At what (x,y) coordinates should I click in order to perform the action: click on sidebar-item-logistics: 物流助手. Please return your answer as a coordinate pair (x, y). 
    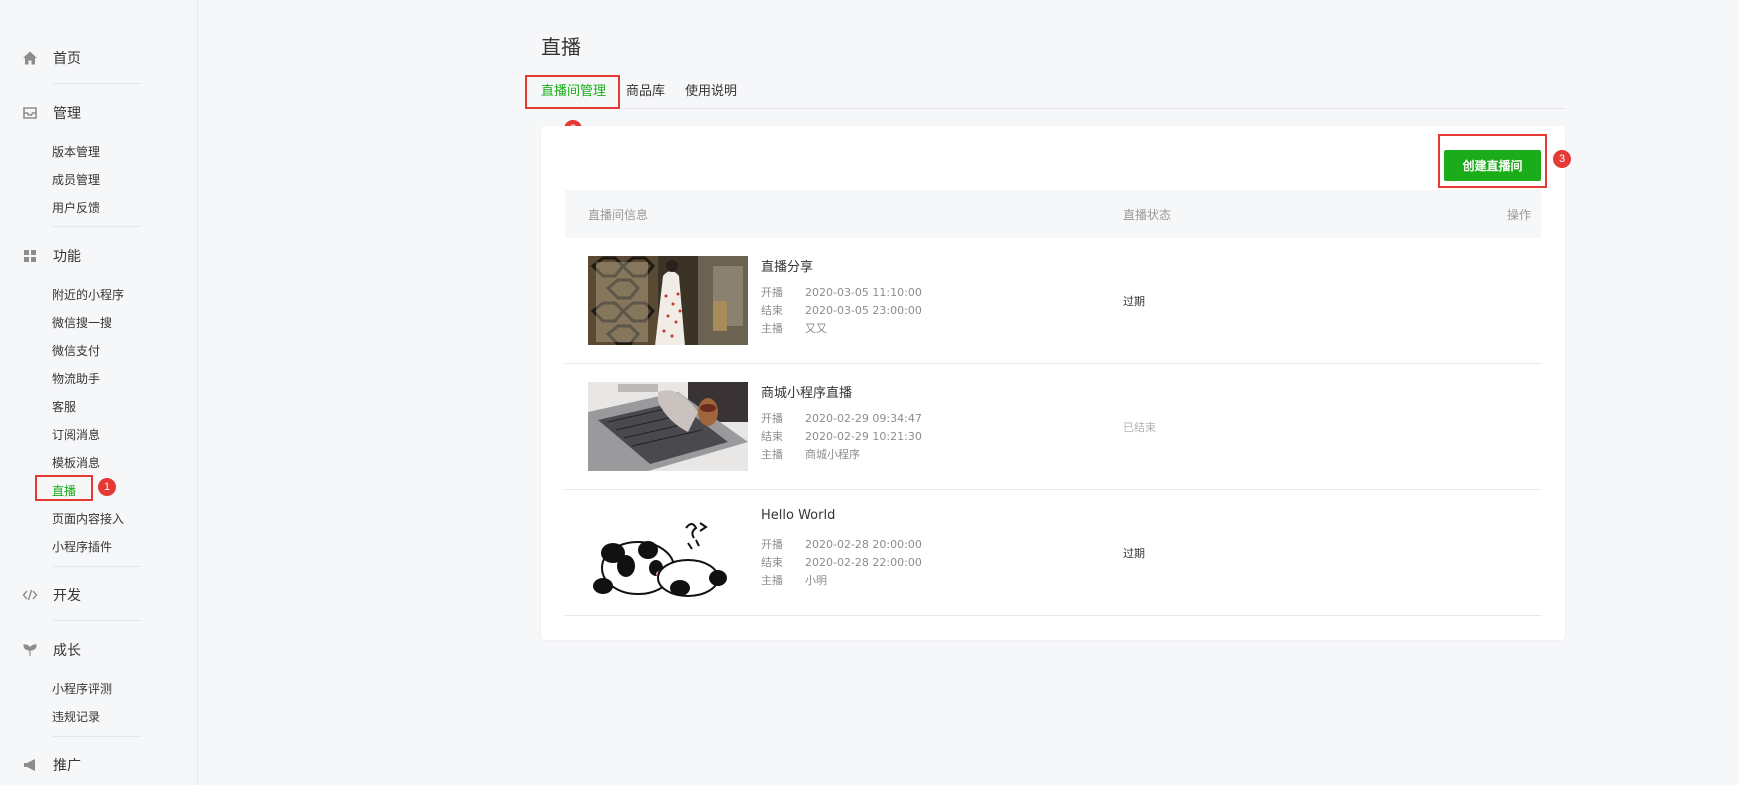
    Looking at the image, I should click on (76, 379).